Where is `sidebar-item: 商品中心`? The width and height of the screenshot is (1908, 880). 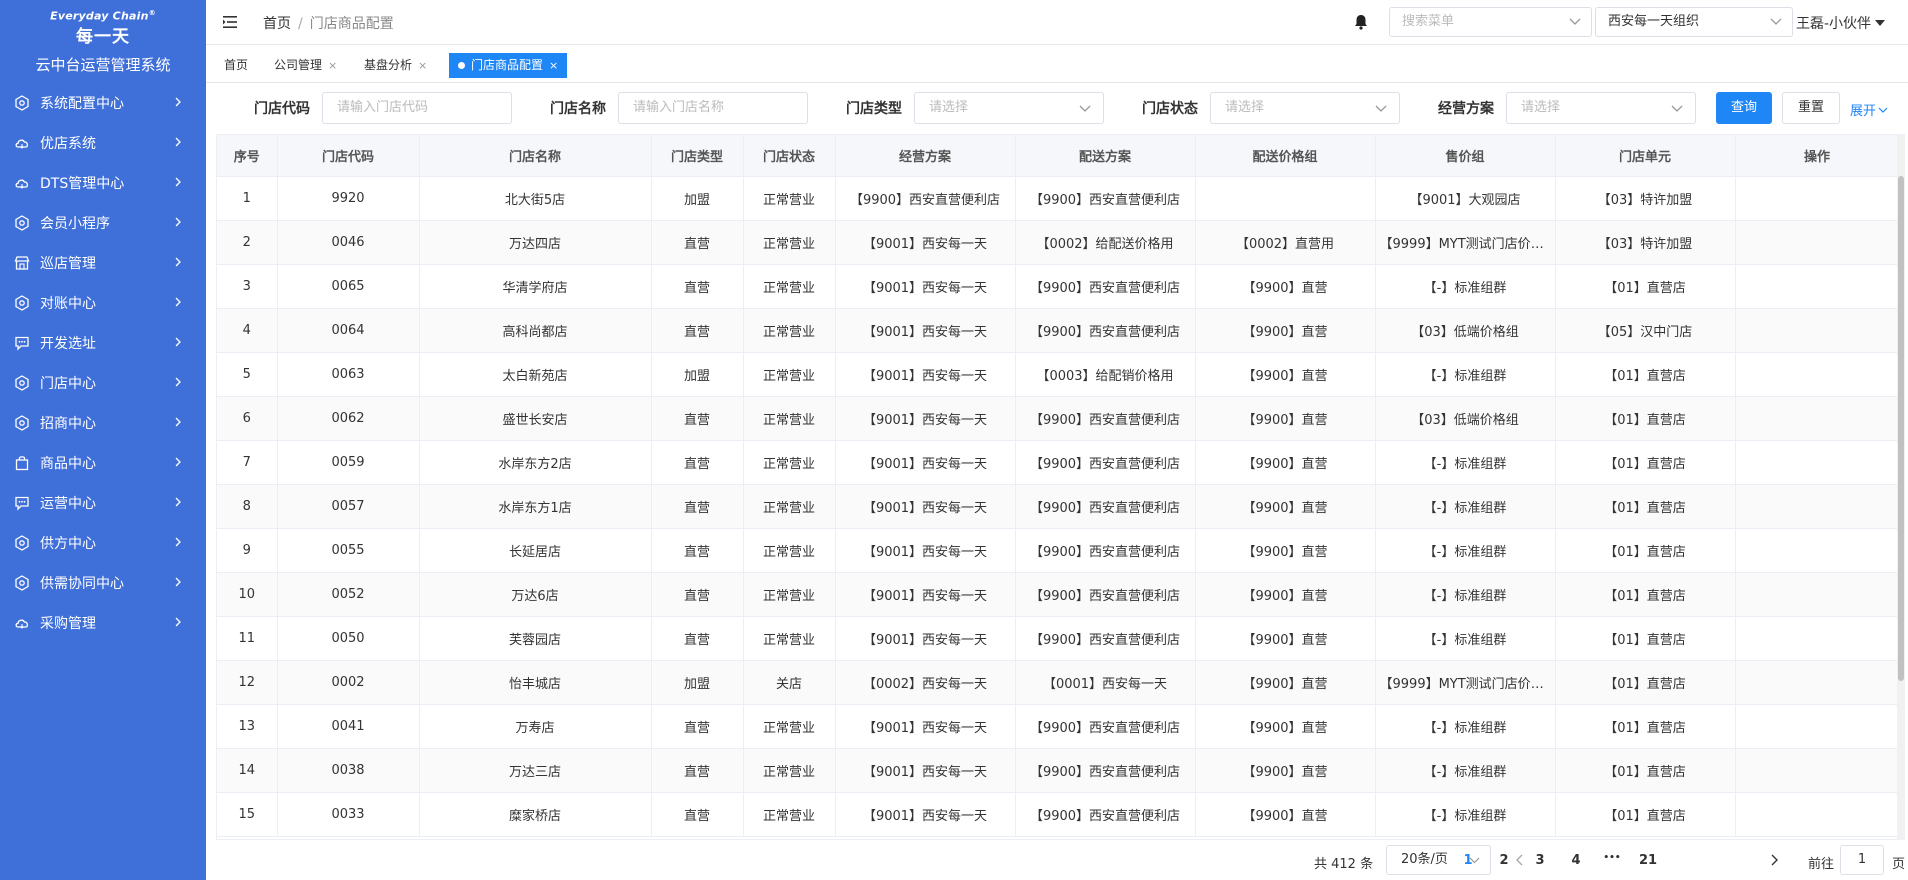 sidebar-item: 商品中心 is located at coordinates (103, 463).